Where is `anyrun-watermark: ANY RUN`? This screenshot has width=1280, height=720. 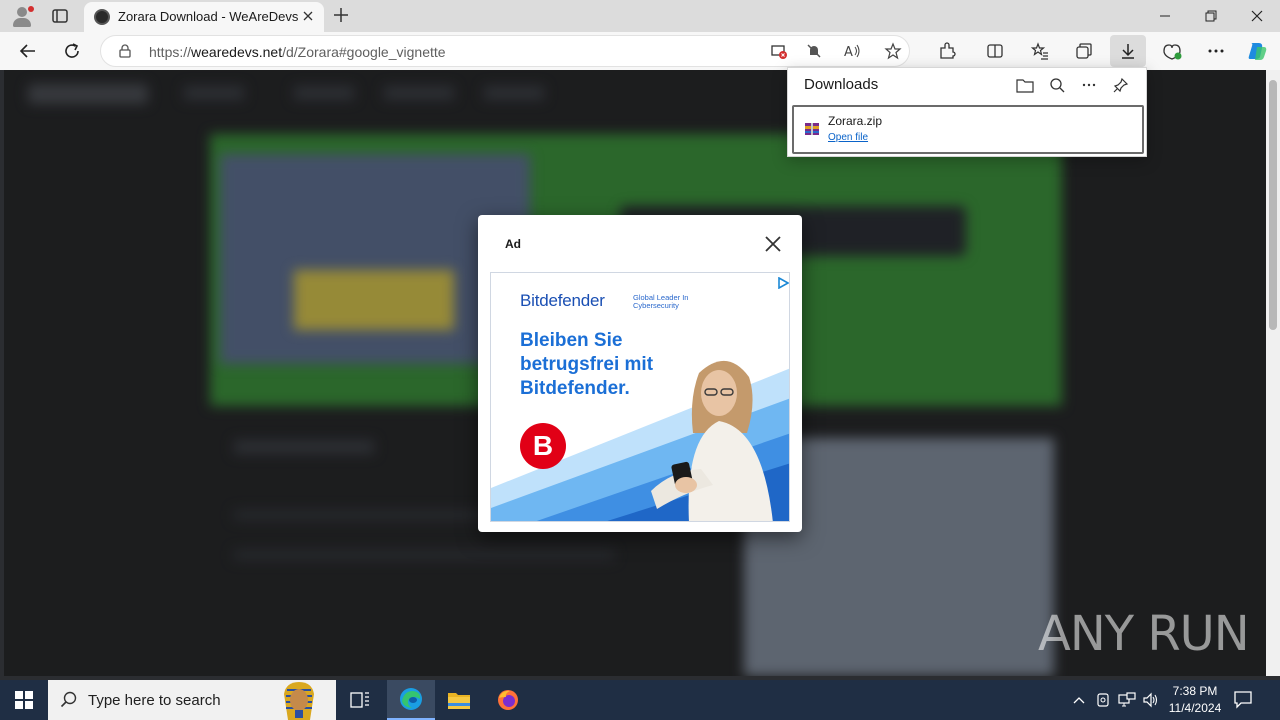
anyrun-watermark: ANY RUN is located at coordinates (1144, 634).